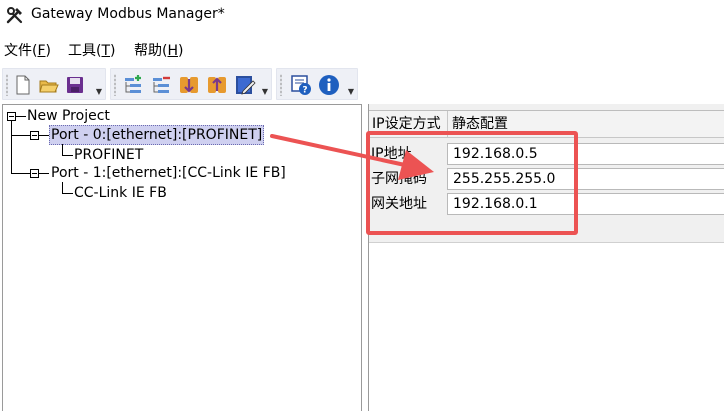 The height and width of the screenshot is (411, 724). I want to click on tree-item-cclink: CC-Link IE FB, so click(120, 193).